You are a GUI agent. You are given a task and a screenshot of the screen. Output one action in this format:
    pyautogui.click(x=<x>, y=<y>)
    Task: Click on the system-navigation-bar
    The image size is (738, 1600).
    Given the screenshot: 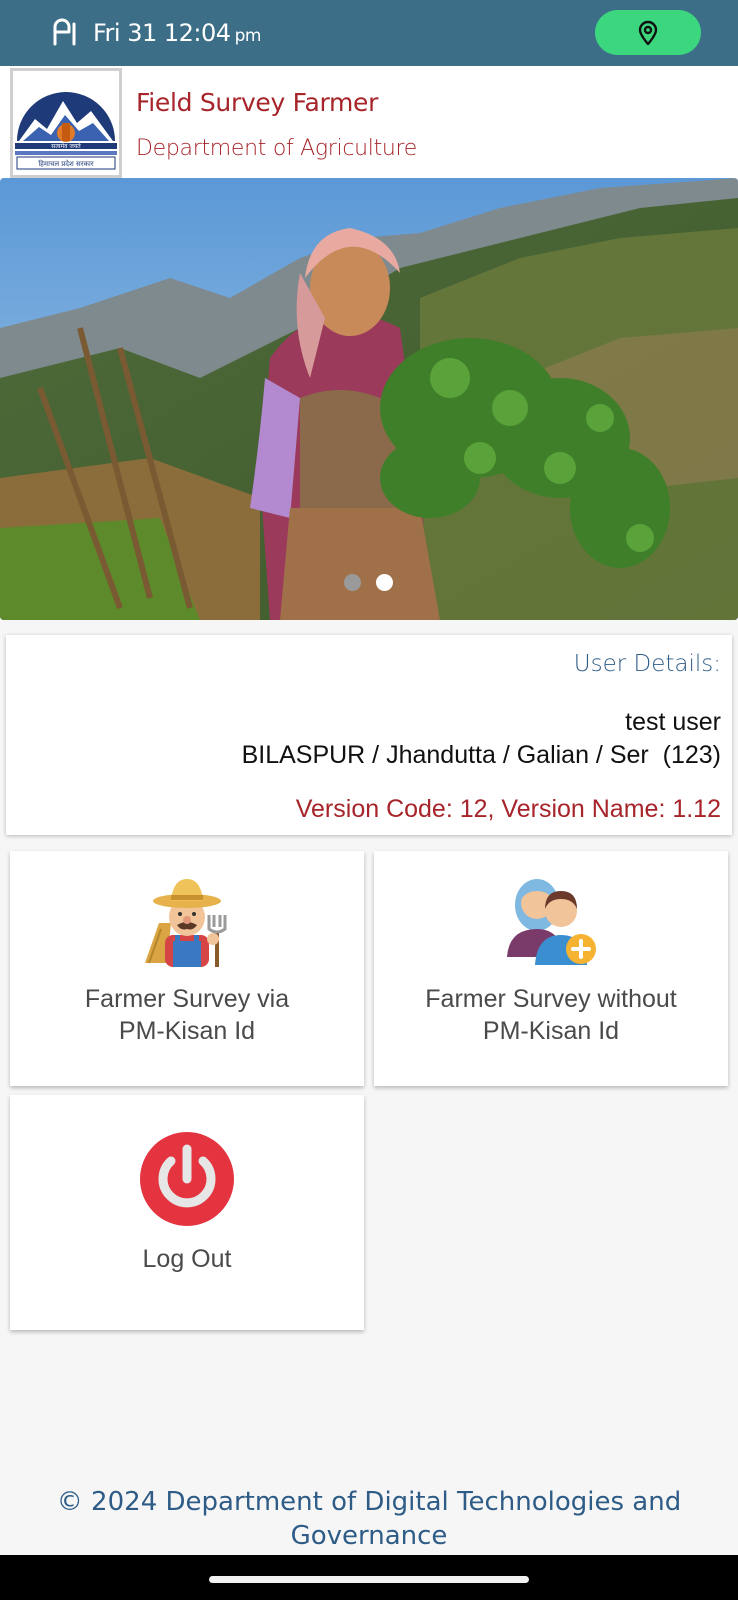 What is the action you would take?
    pyautogui.click(x=369, y=1577)
    